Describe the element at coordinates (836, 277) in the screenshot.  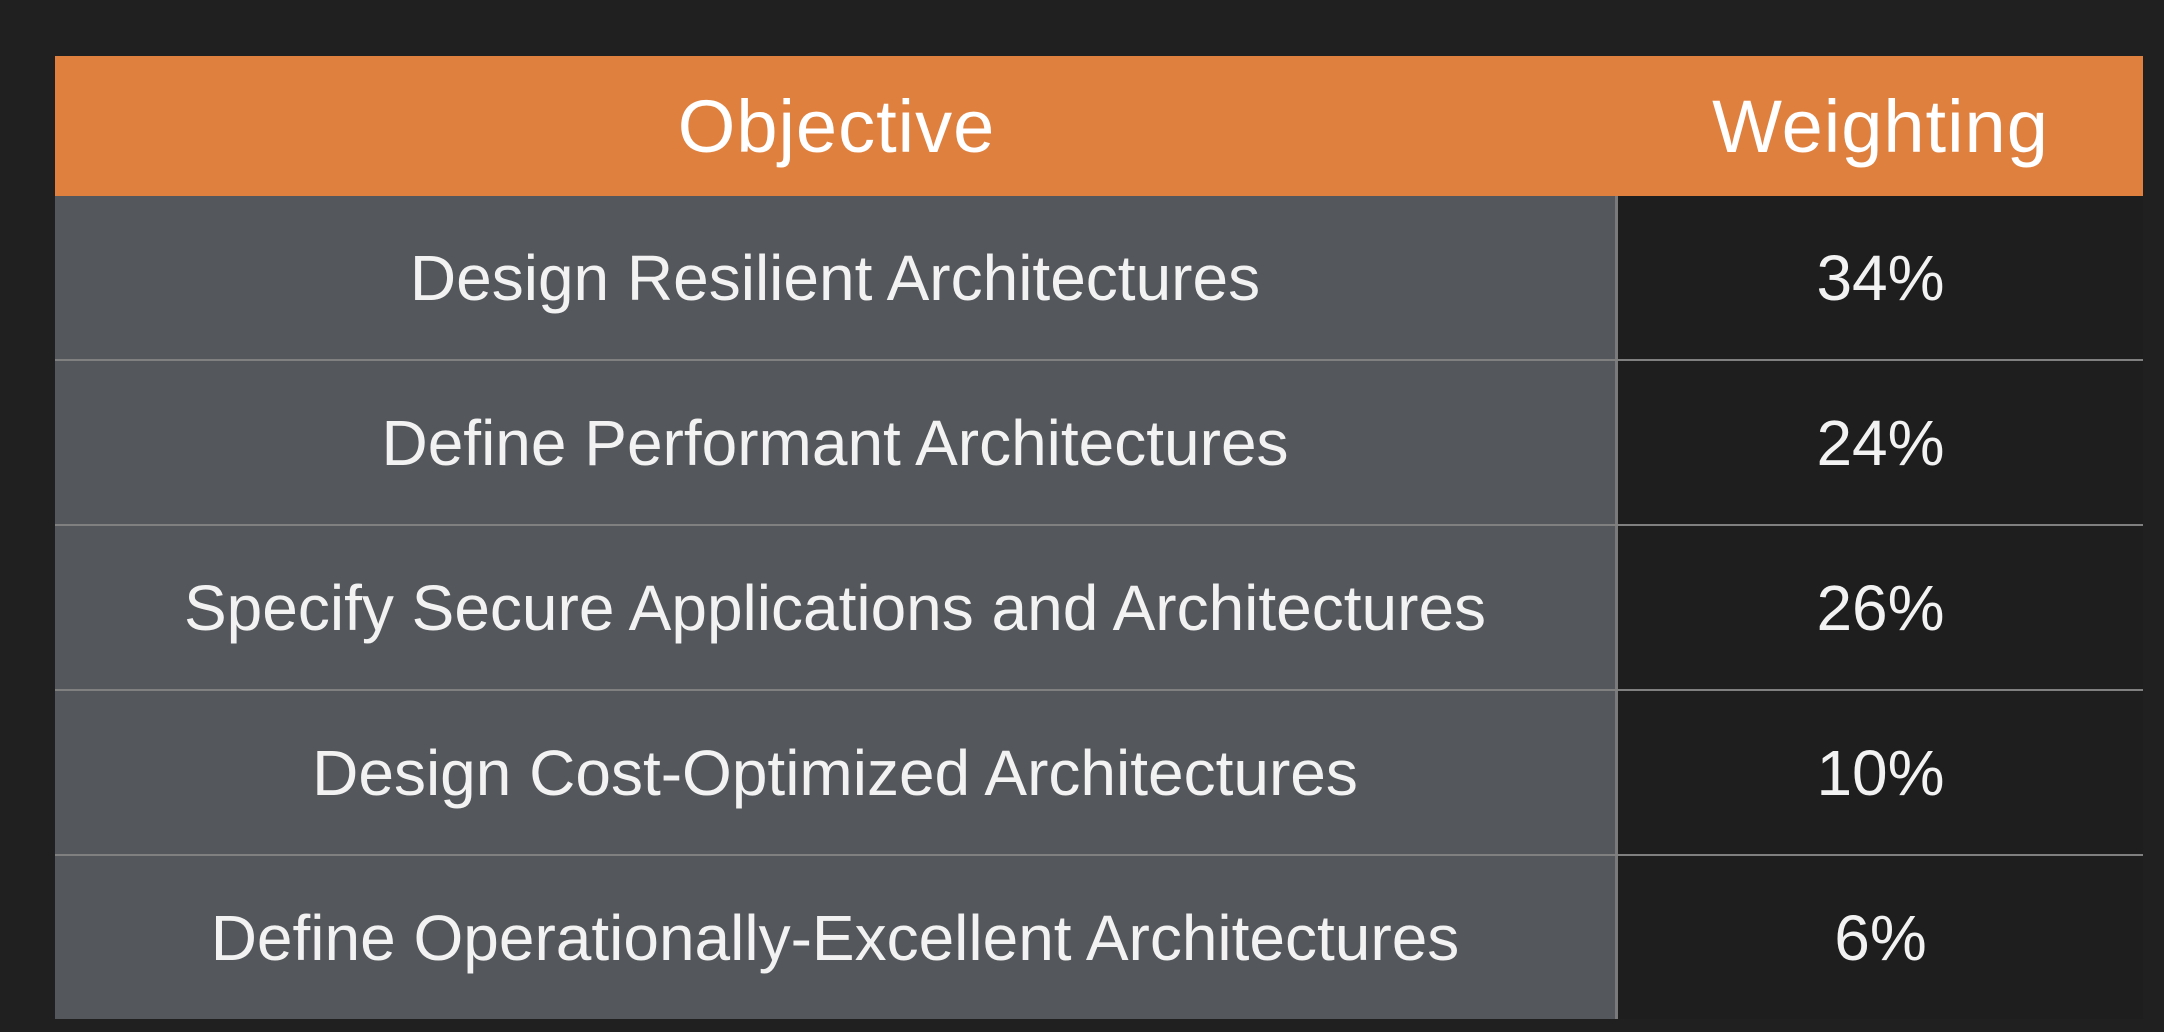
I see `objective-cell: Design Resilient Architectures` at that location.